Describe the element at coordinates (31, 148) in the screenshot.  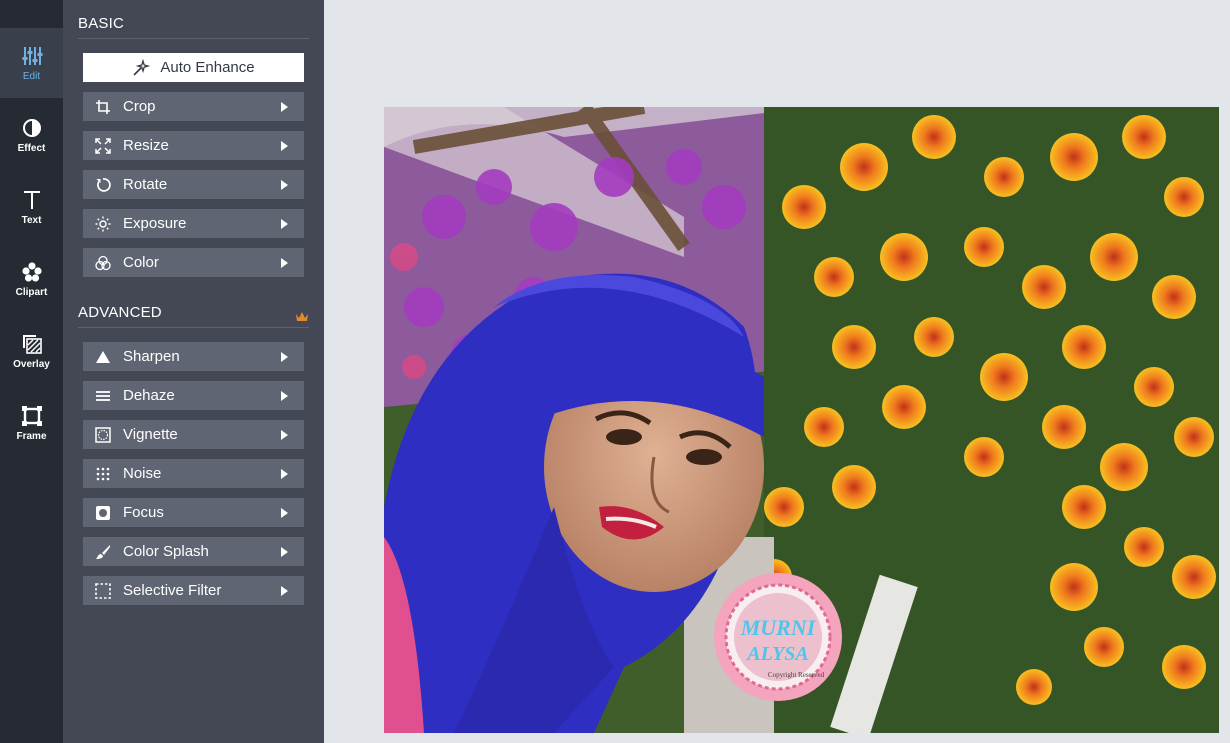
I see `rail-label-effect: Effect` at that location.